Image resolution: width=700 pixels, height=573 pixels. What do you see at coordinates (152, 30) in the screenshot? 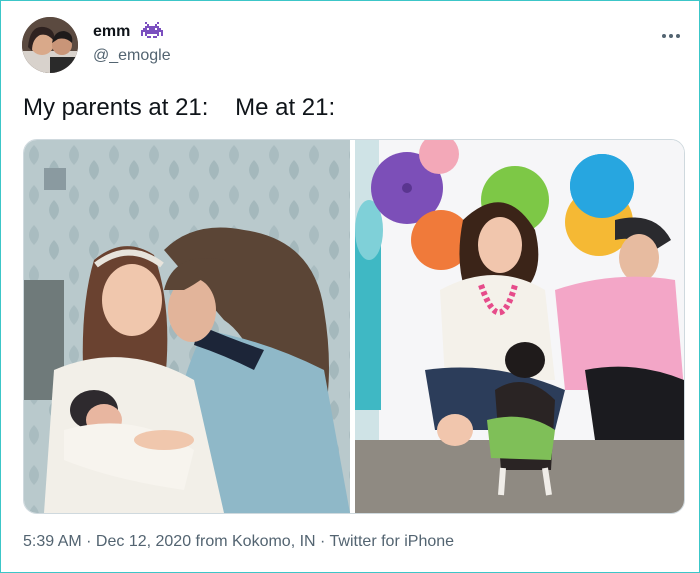
I see `space-invader-icon` at bounding box center [152, 30].